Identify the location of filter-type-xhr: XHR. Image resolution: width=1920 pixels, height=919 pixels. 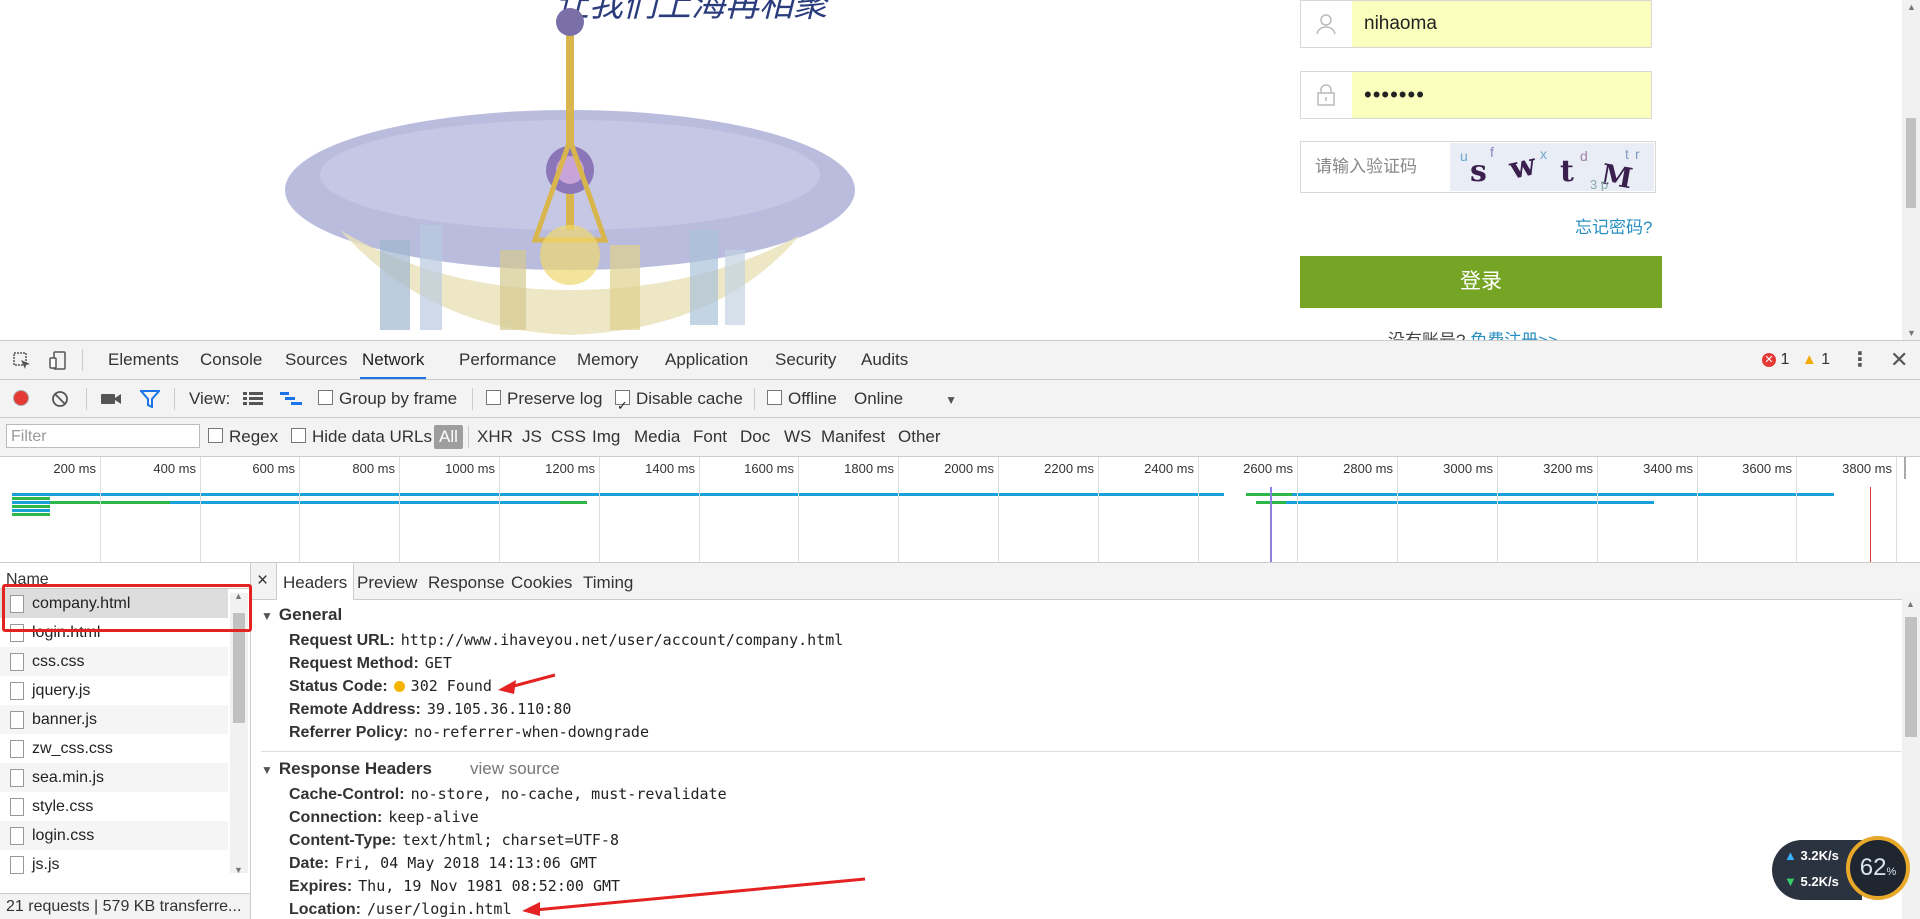
(495, 437).